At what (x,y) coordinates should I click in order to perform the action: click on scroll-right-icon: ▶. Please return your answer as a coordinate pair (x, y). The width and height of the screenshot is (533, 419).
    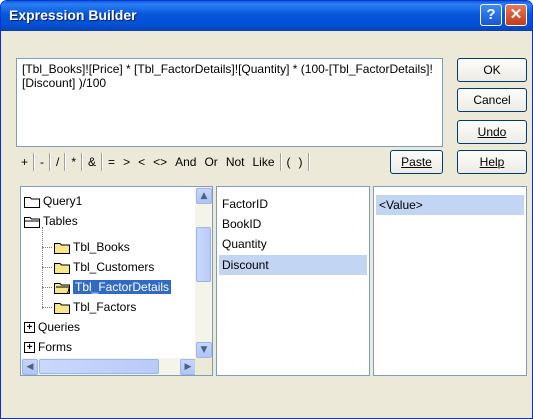
    Looking at the image, I should click on (188, 367).